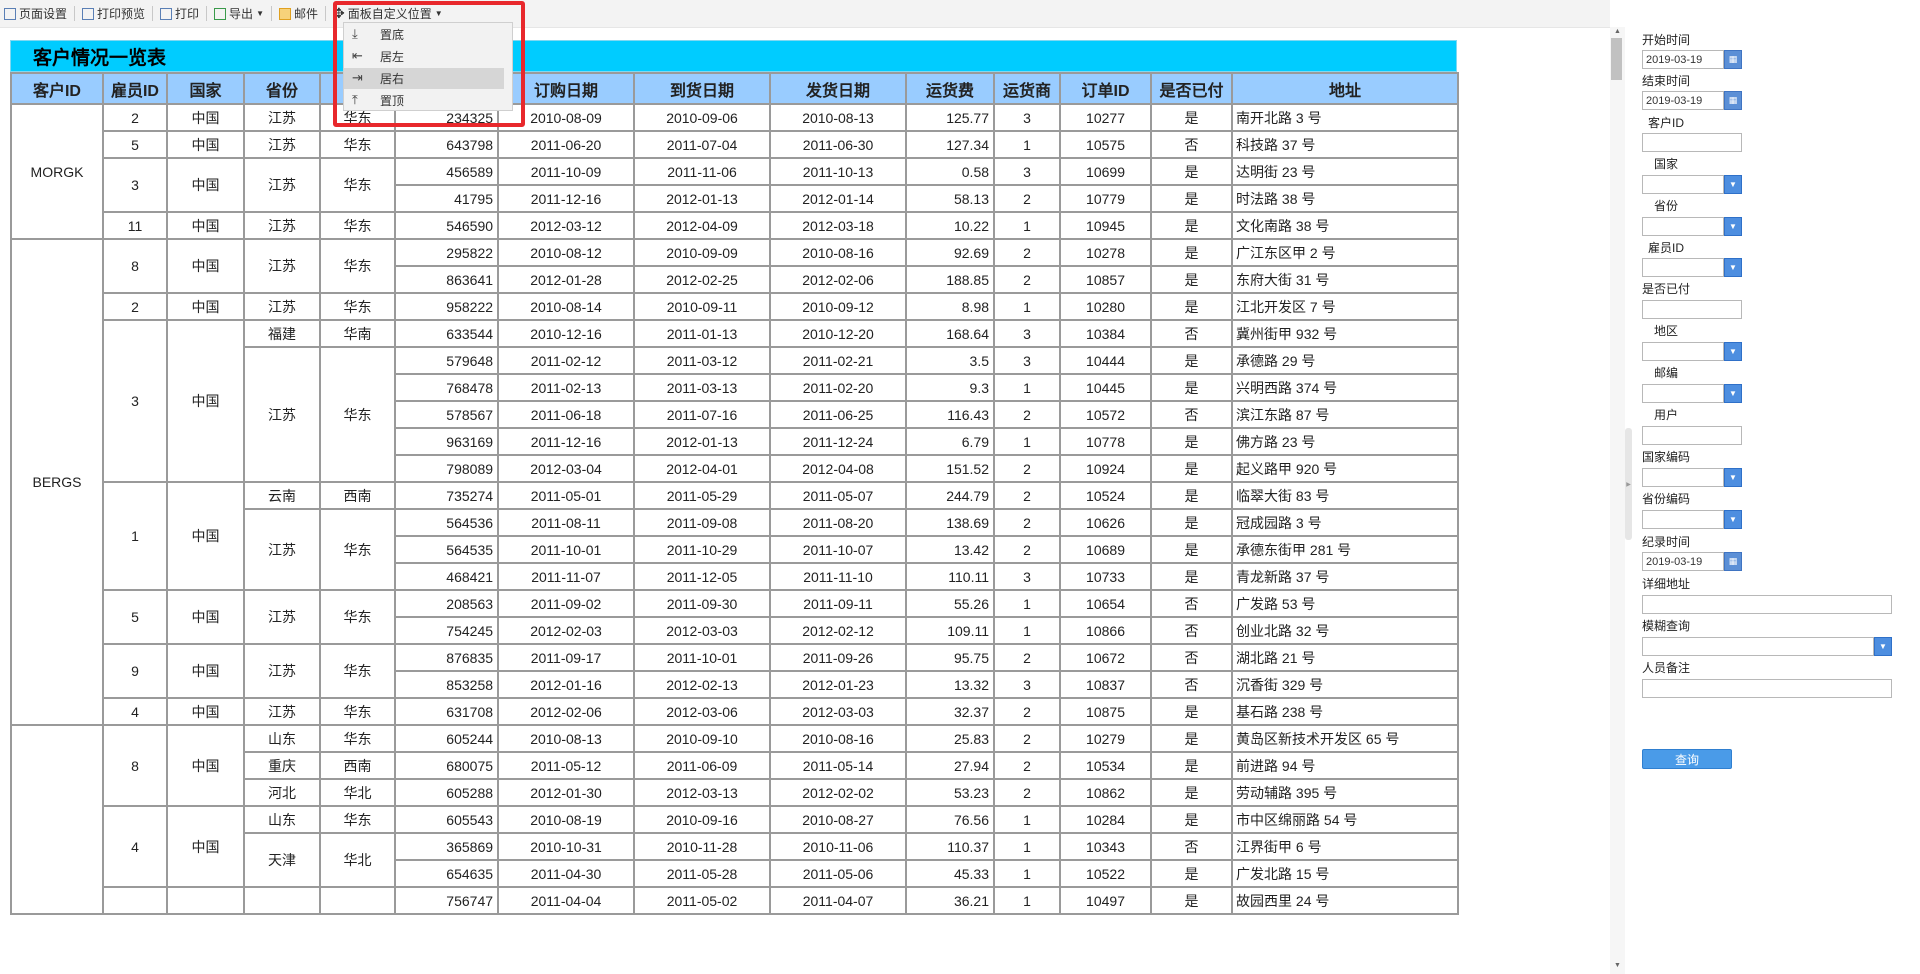  I want to click on employee-id-select, so click(1683, 267).